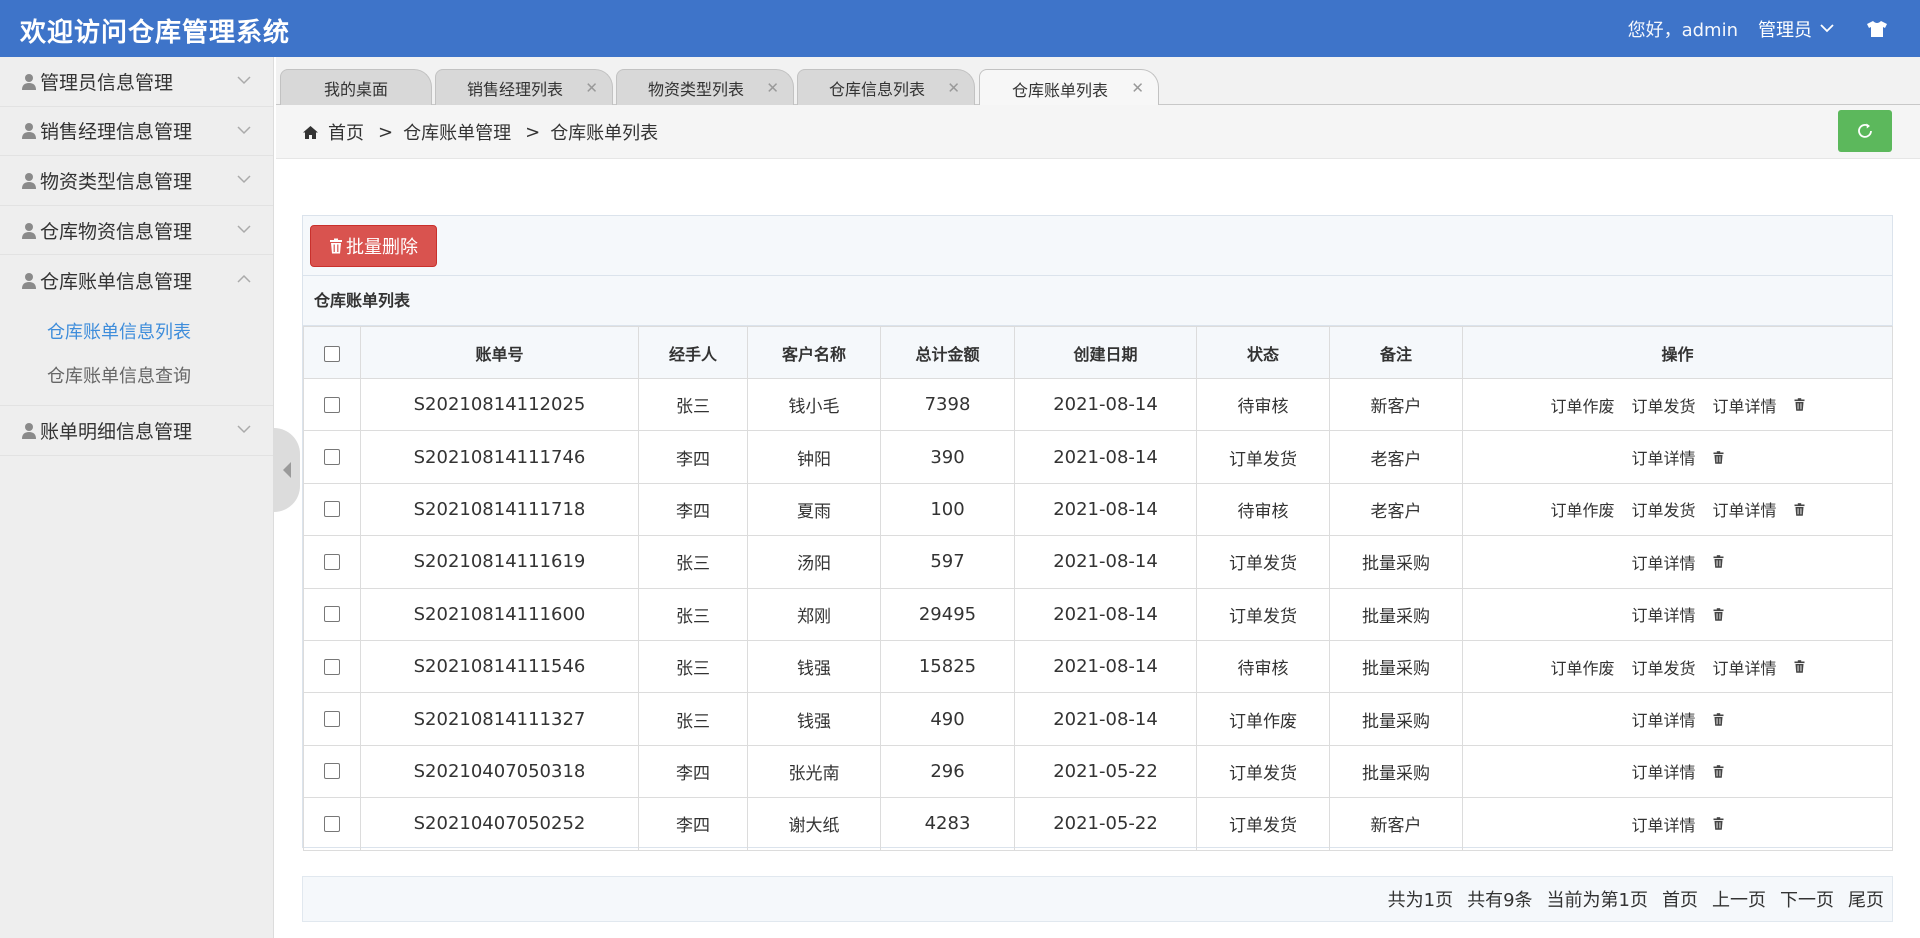  I want to click on pager-prev-link: 上一页, so click(1739, 899).